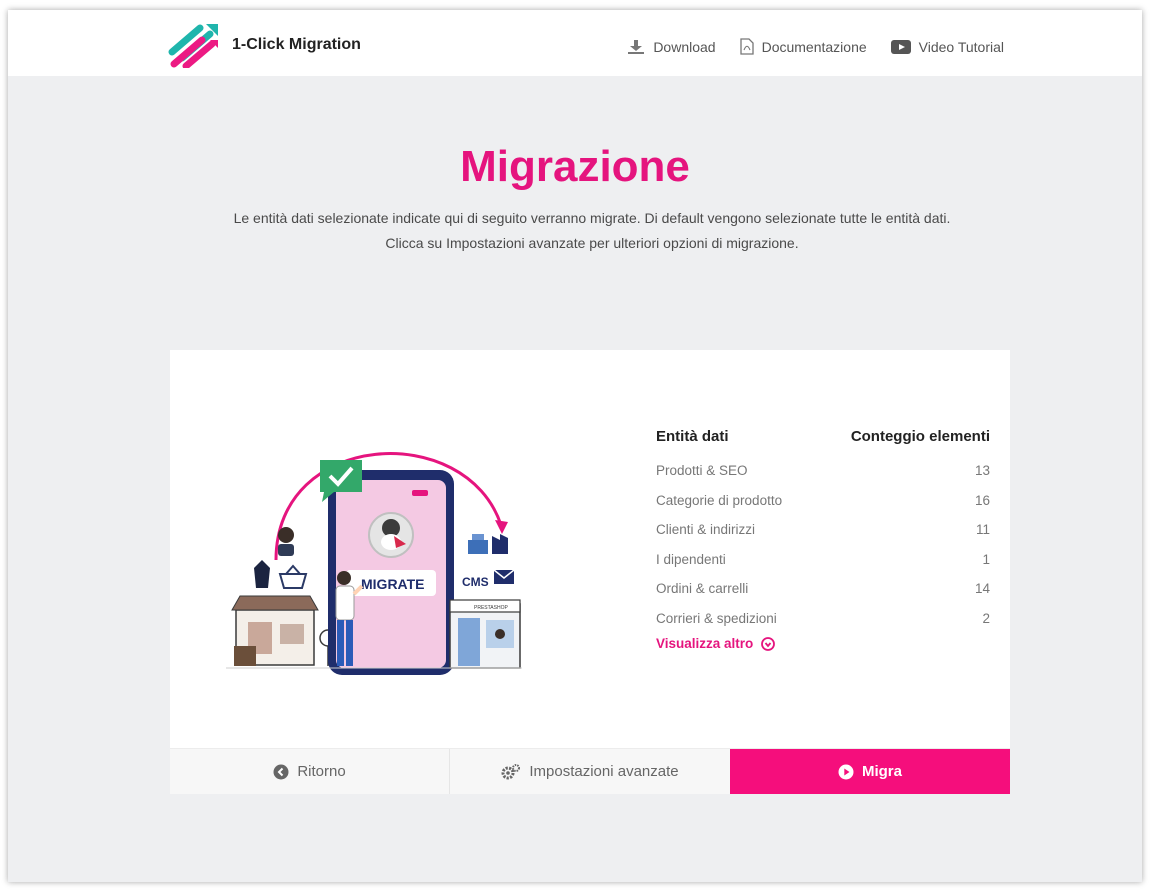 The image size is (1150, 890). Describe the element at coordinates (961, 46) in the screenshot. I see `nav-video-tutorial-label: Video Tutorial` at that location.